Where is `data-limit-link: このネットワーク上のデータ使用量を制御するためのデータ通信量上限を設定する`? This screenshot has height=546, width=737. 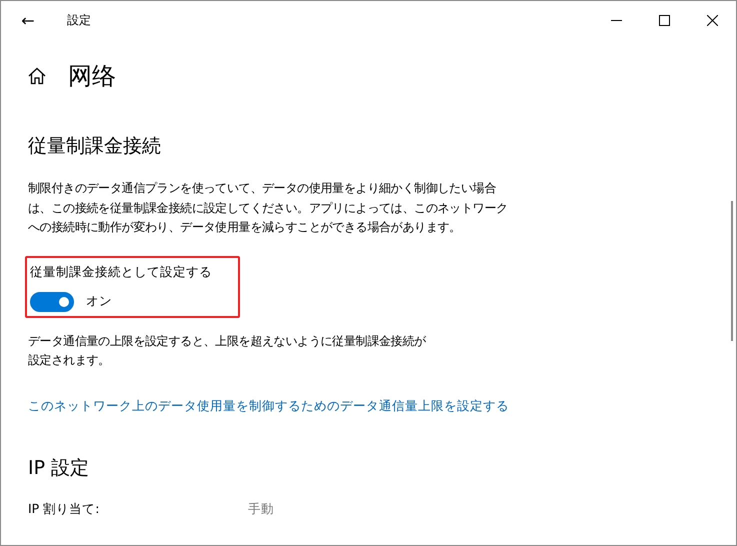
data-limit-link: このネットワーク上のデータ使用量を制御するためのデータ通信量上限を設定する is located at coordinates (382, 406).